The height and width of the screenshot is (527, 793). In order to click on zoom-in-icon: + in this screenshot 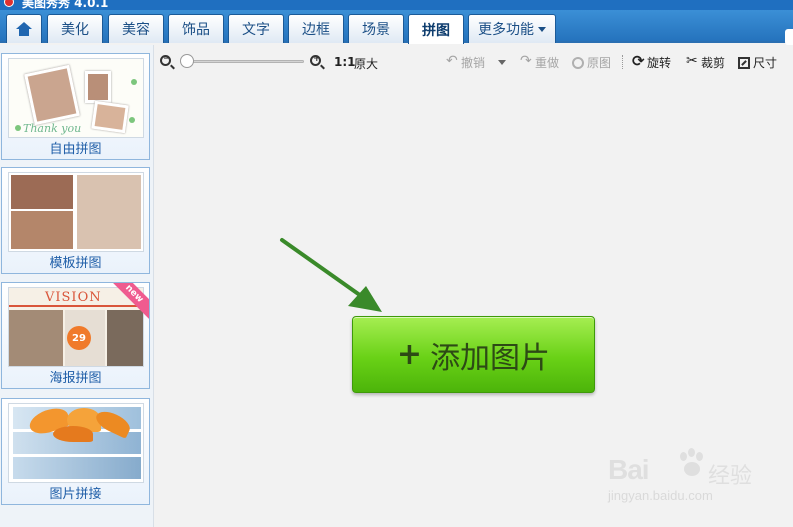, I will do `click(315, 60)`.